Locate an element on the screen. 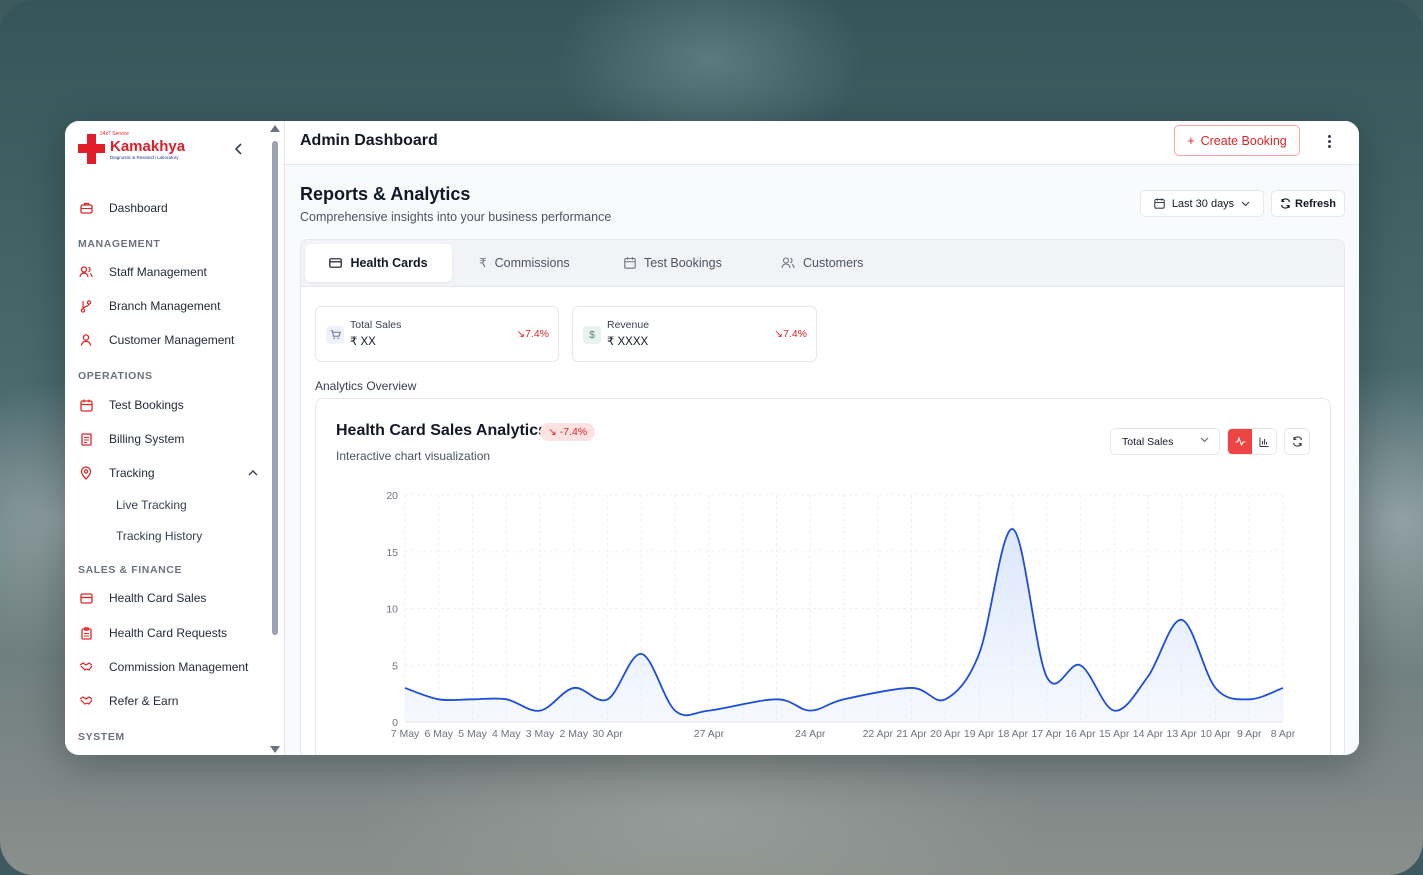 The image size is (1423, 875). stat-label: Total Sales is located at coordinates (376, 325).